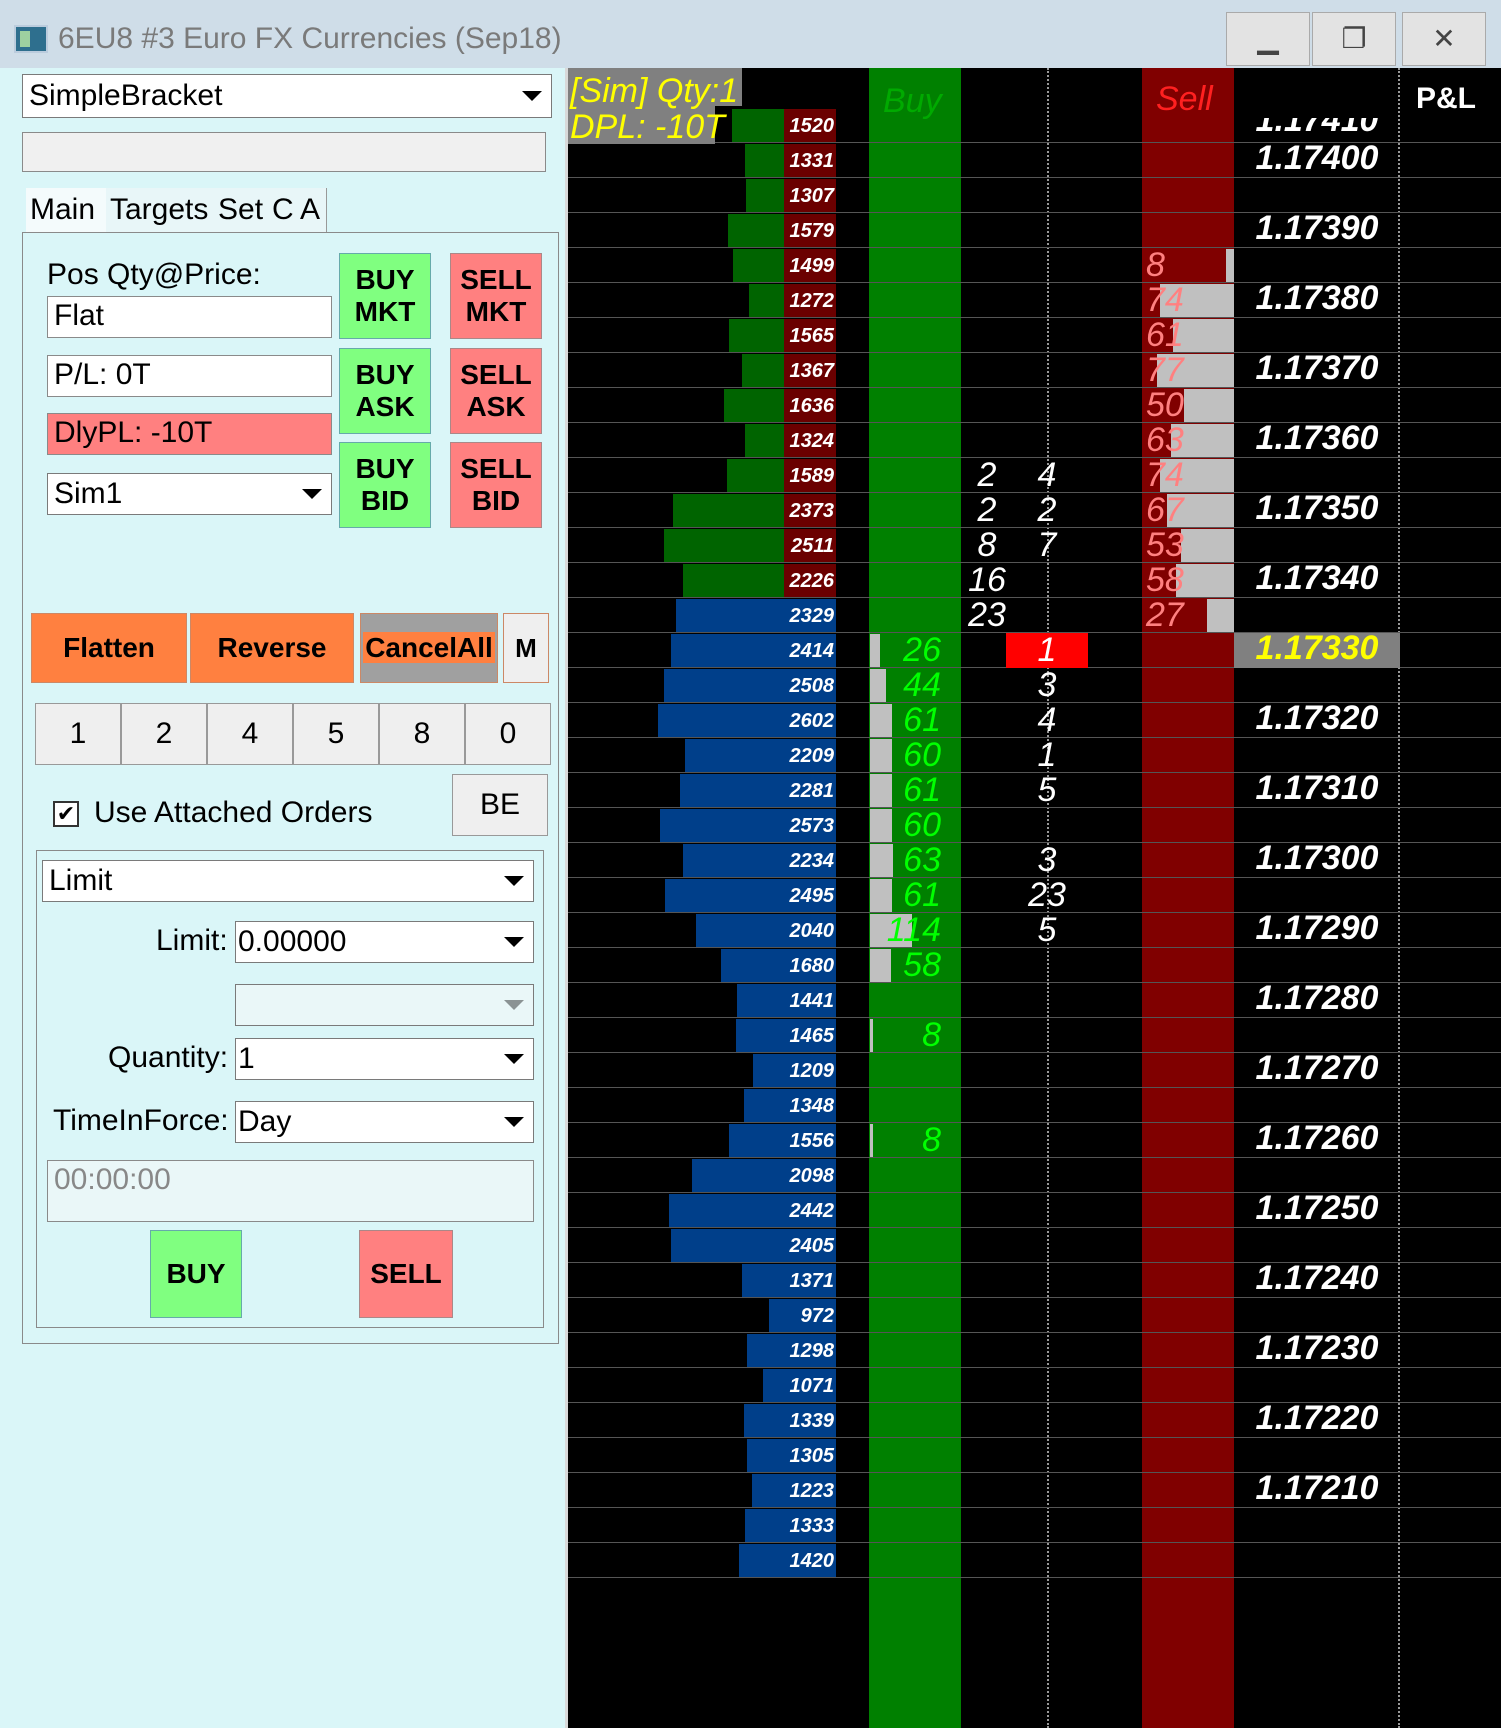  Describe the element at coordinates (1317, 718) in the screenshot. I see `price-level: 1.17320` at that location.